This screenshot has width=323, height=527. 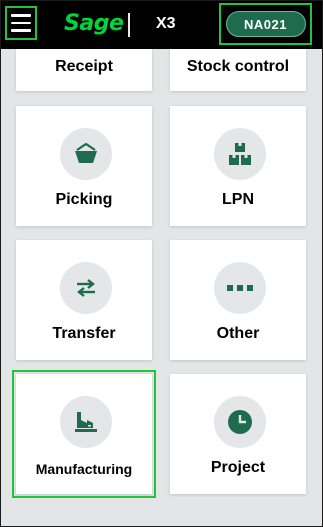 What do you see at coordinates (86, 422) in the screenshot?
I see `factory-icon` at bounding box center [86, 422].